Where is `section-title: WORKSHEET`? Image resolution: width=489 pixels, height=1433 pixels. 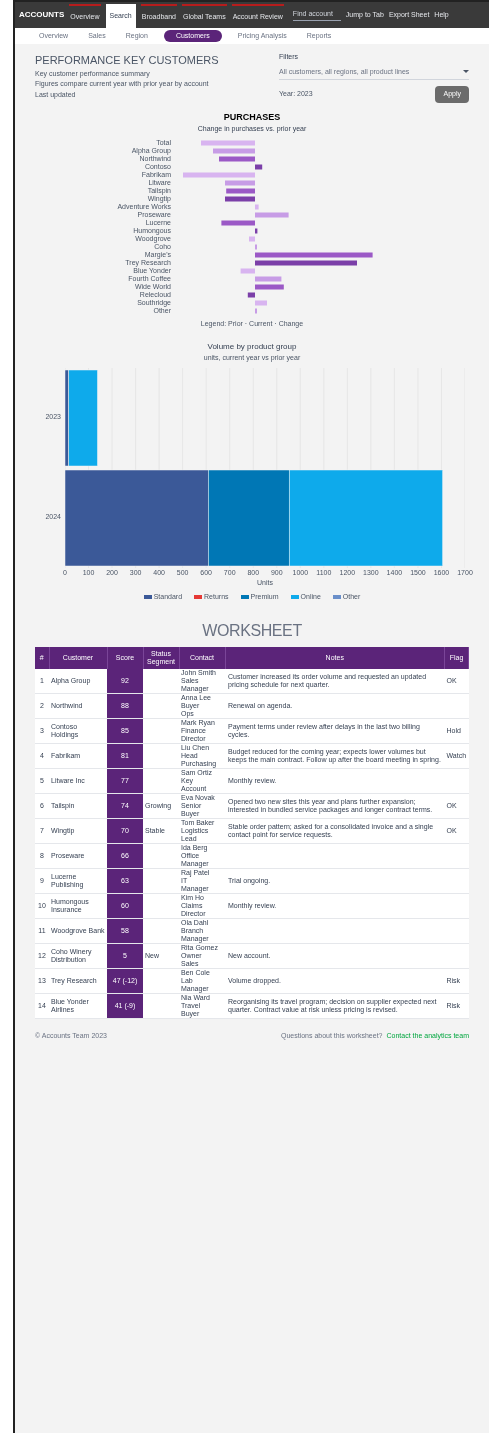 section-title: WORKSHEET is located at coordinates (252, 630).